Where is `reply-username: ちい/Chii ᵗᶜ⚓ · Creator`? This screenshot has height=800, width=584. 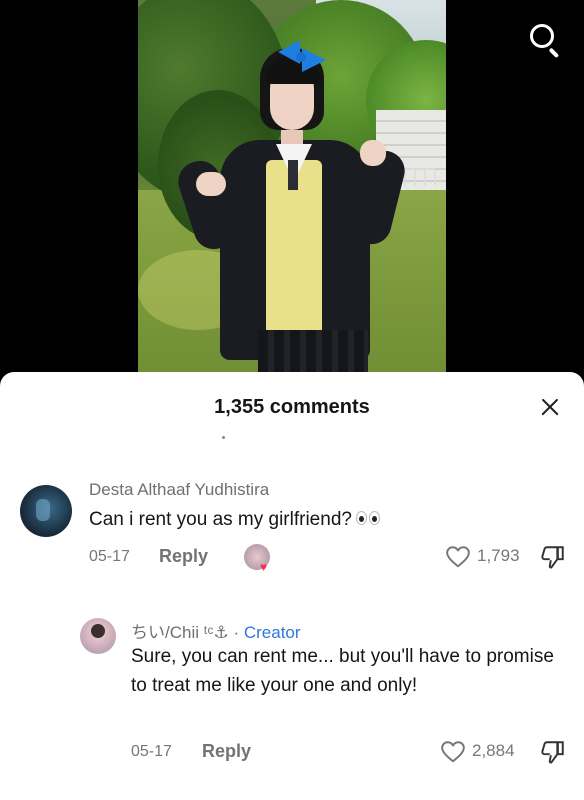 reply-username: ちい/Chii ᵗᶜ⚓ · Creator is located at coordinates (216, 630).